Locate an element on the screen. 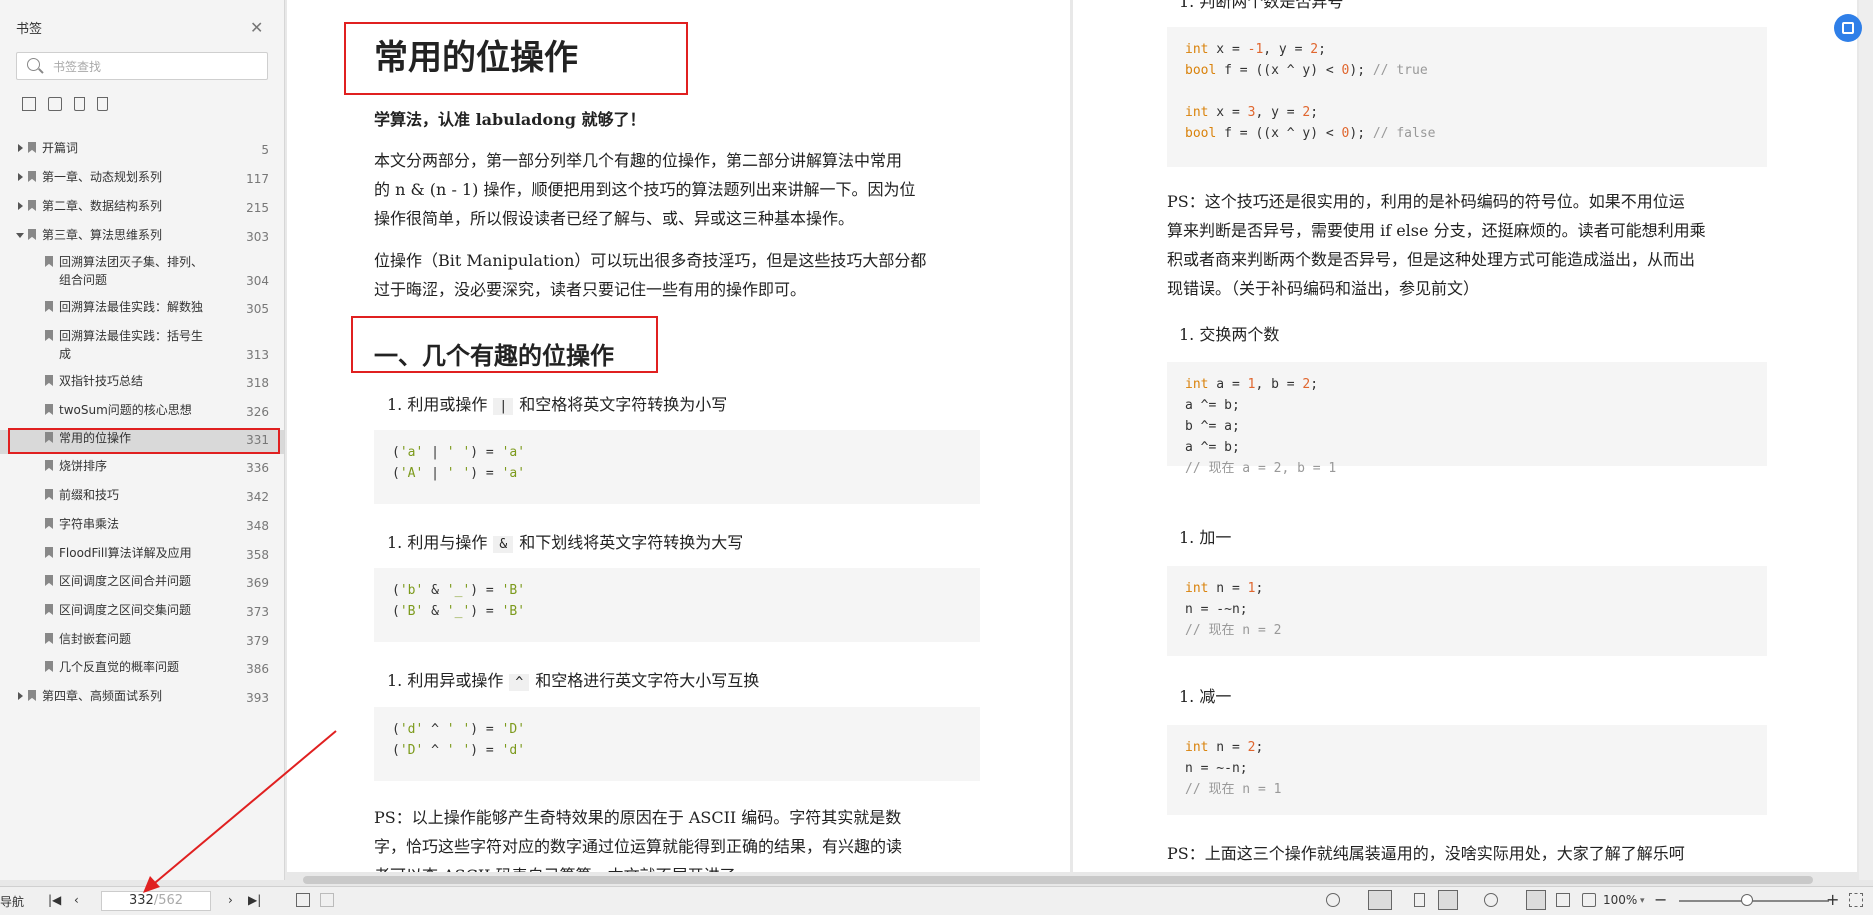  collapse-all-icon is located at coordinates (55, 104).